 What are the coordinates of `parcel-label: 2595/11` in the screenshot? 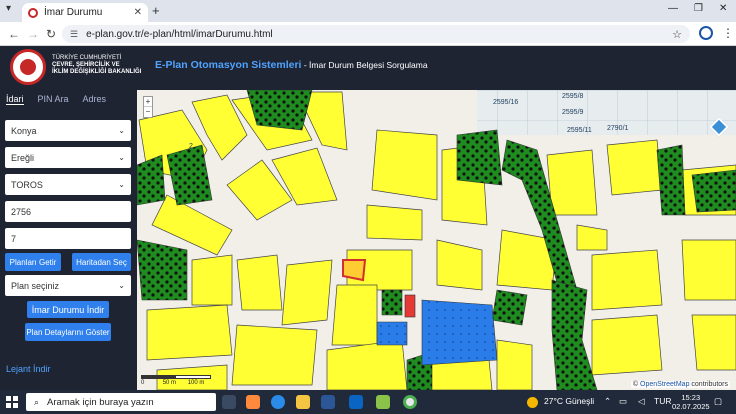 It's located at (579, 130).